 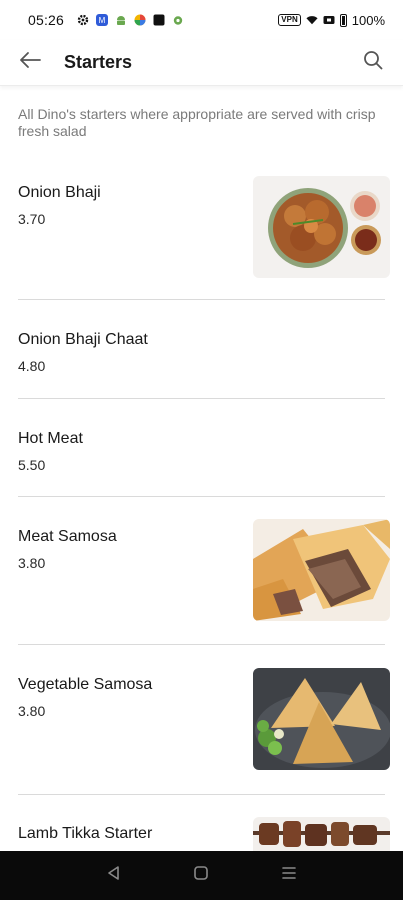 What do you see at coordinates (329, 20) in the screenshot?
I see `battery-saver-icon` at bounding box center [329, 20].